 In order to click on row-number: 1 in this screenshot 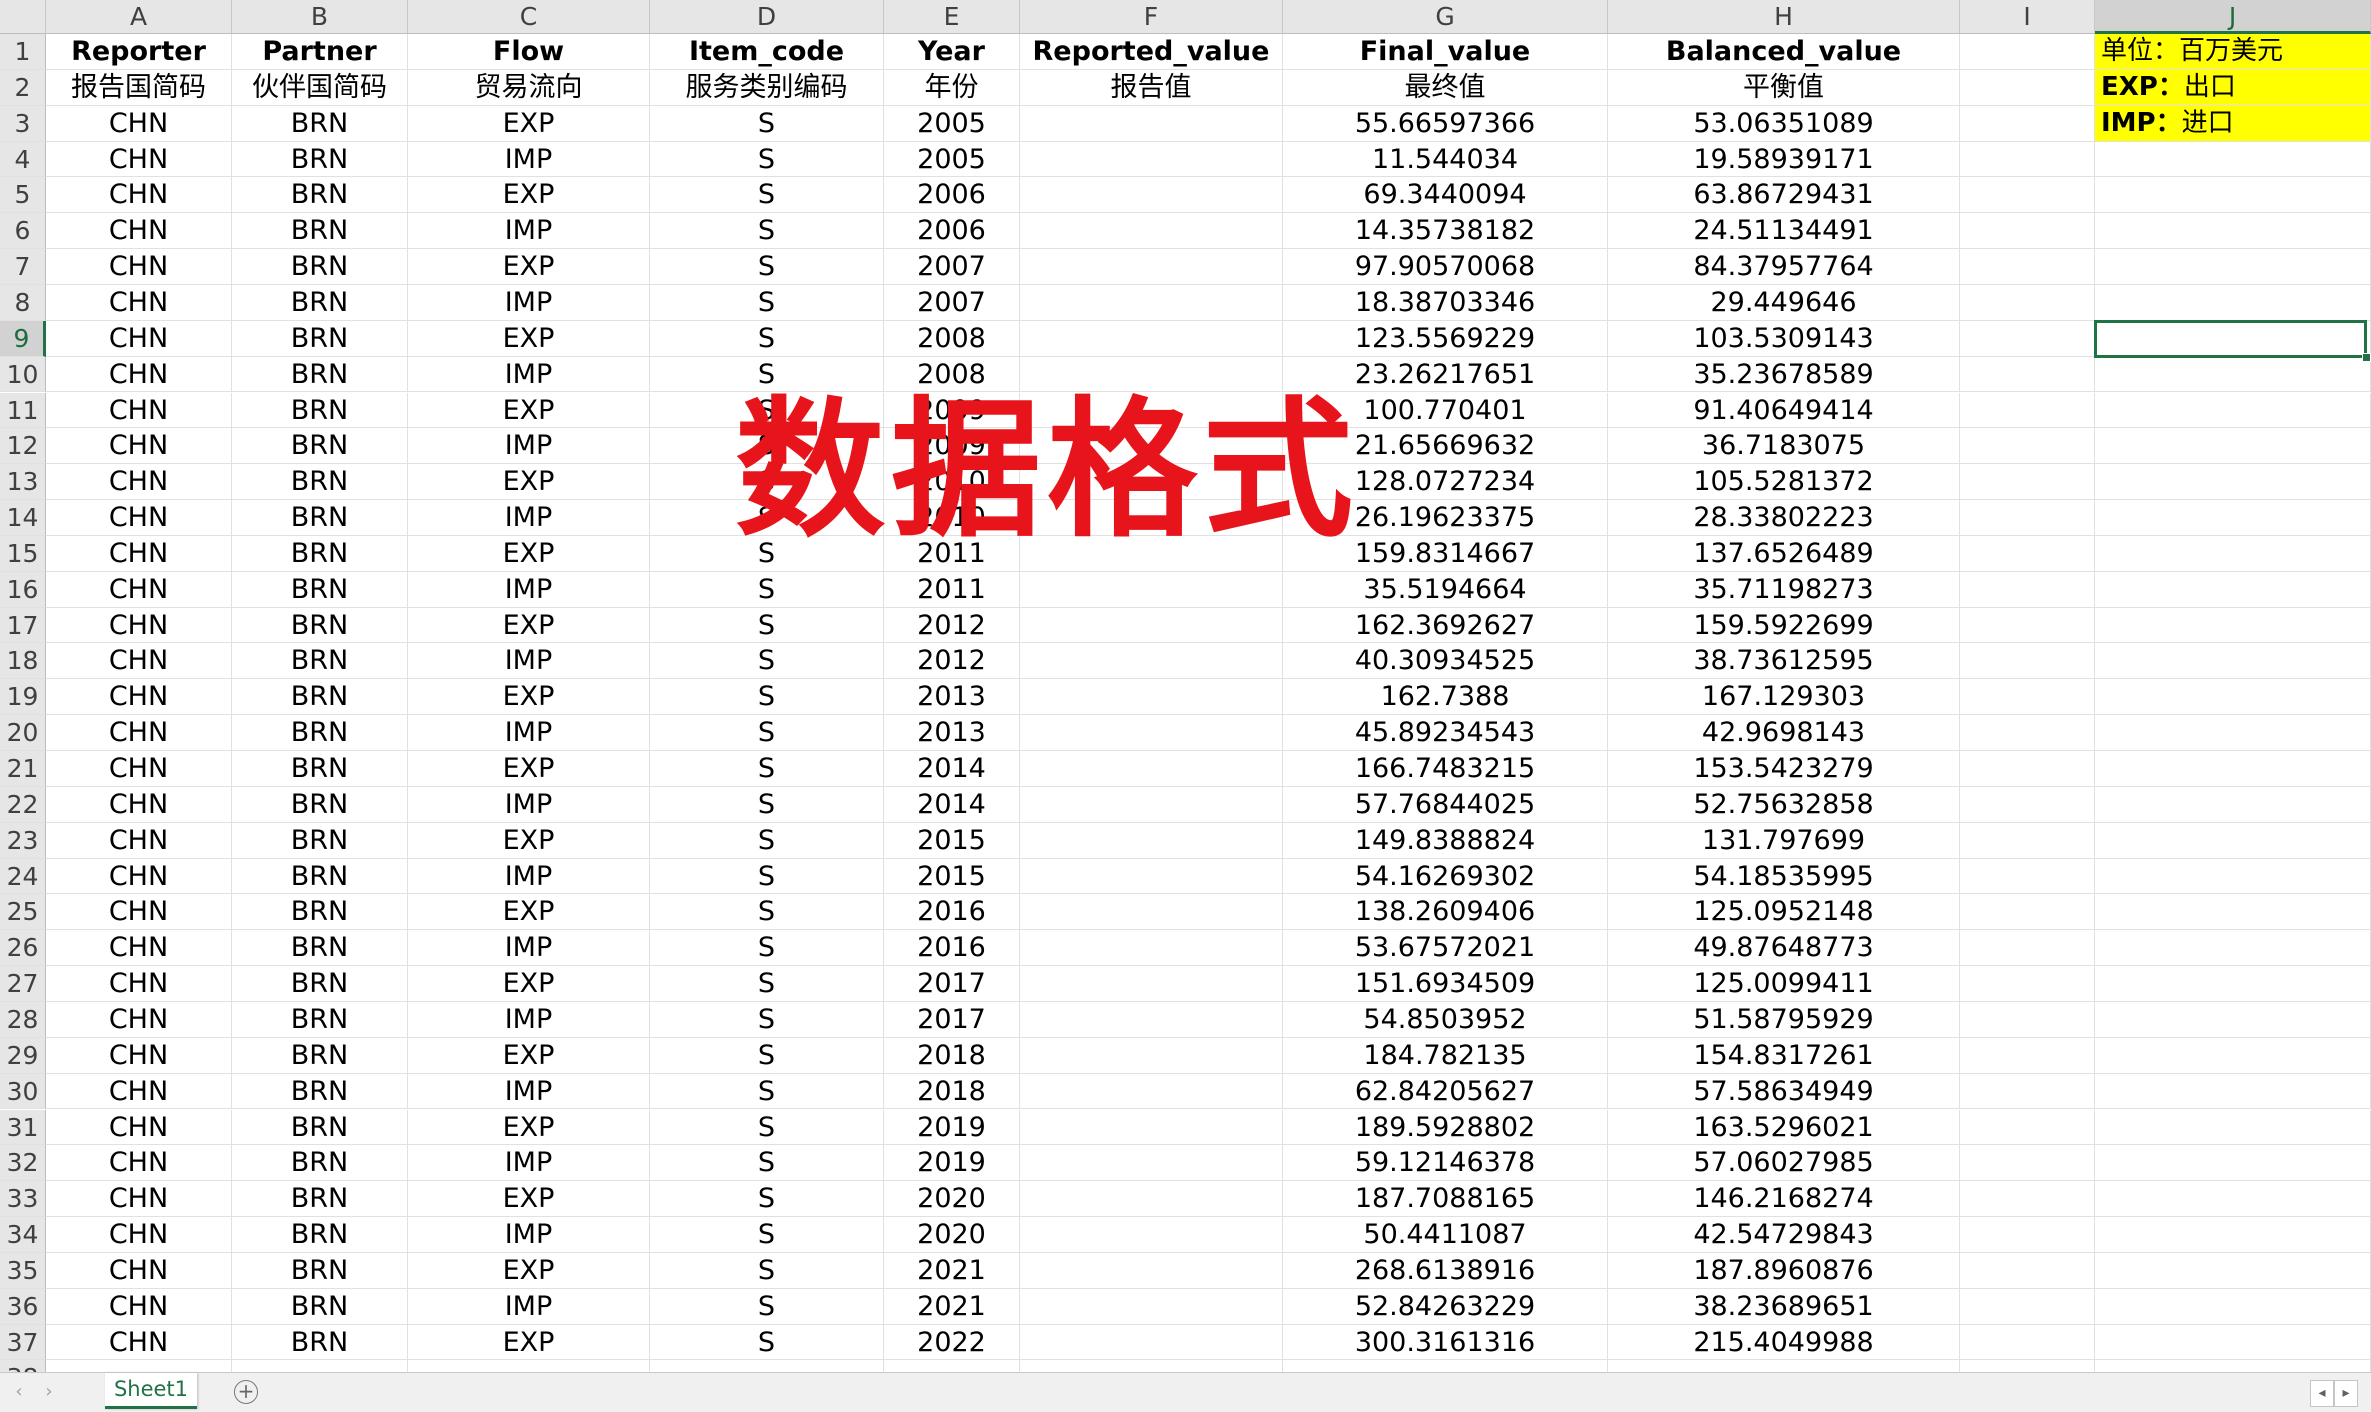, I will do `click(23, 52)`.